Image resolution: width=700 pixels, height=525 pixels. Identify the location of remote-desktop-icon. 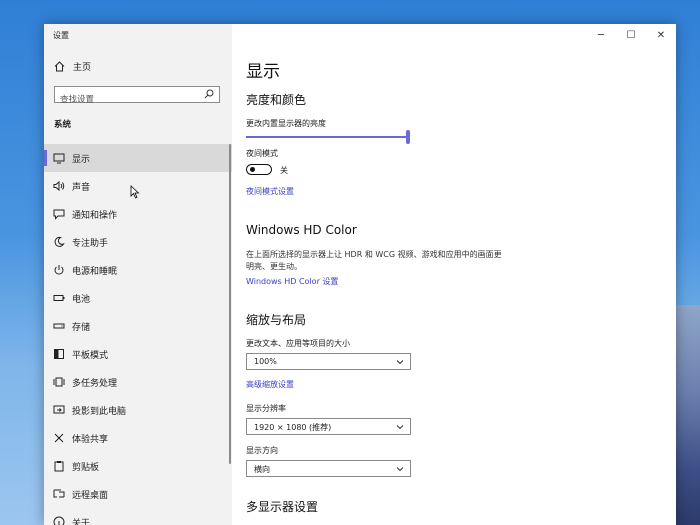
(59, 494).